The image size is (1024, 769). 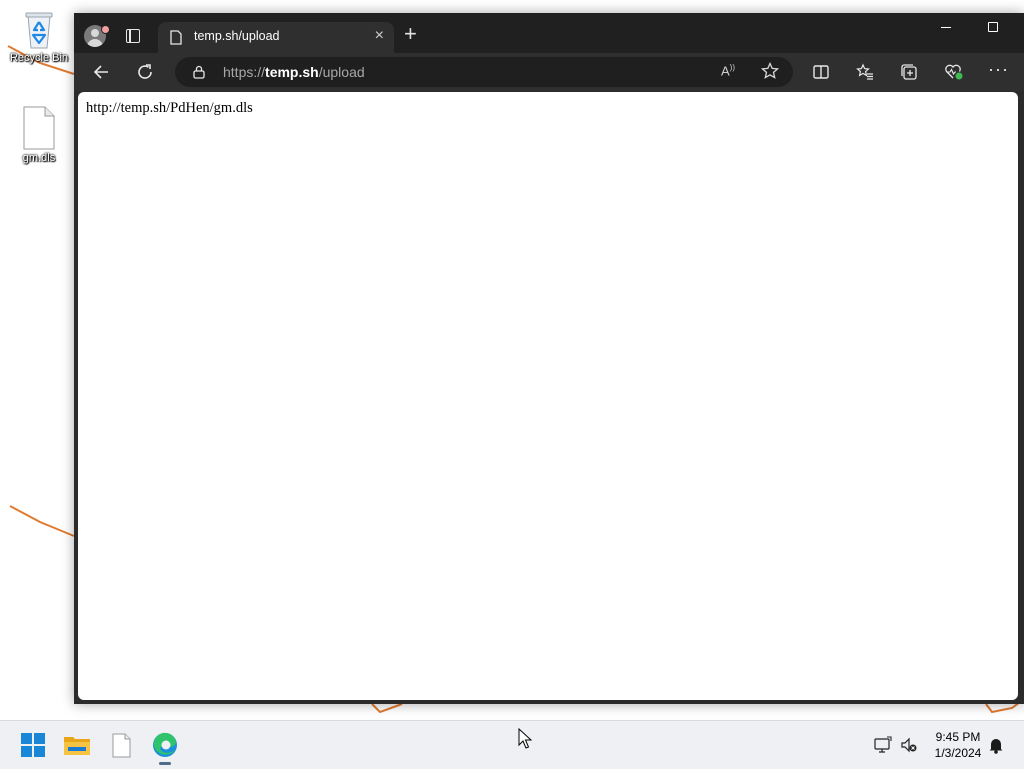 I want to click on tab-temp-sh-upload: temp.sh/upload ×, so click(x=276, y=37).